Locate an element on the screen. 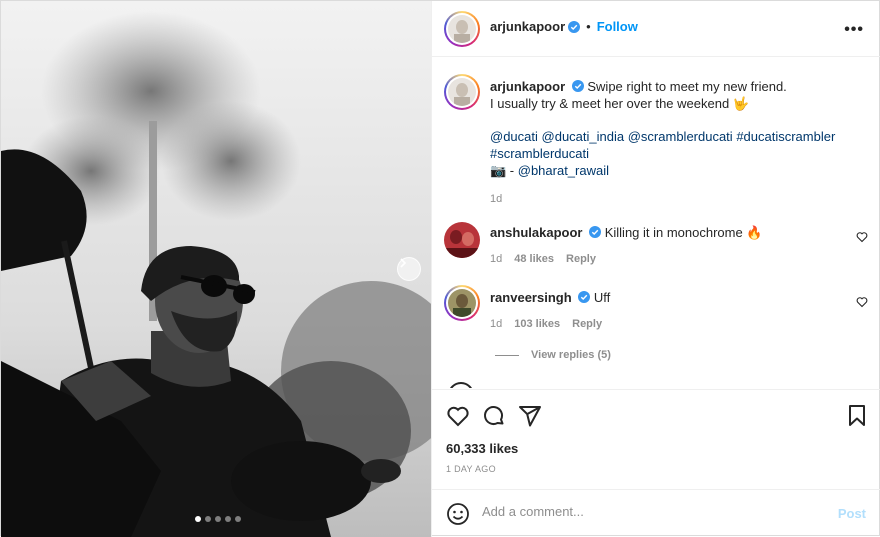 The width and height of the screenshot is (880, 537). comment-likes: 103 likes is located at coordinates (537, 324).